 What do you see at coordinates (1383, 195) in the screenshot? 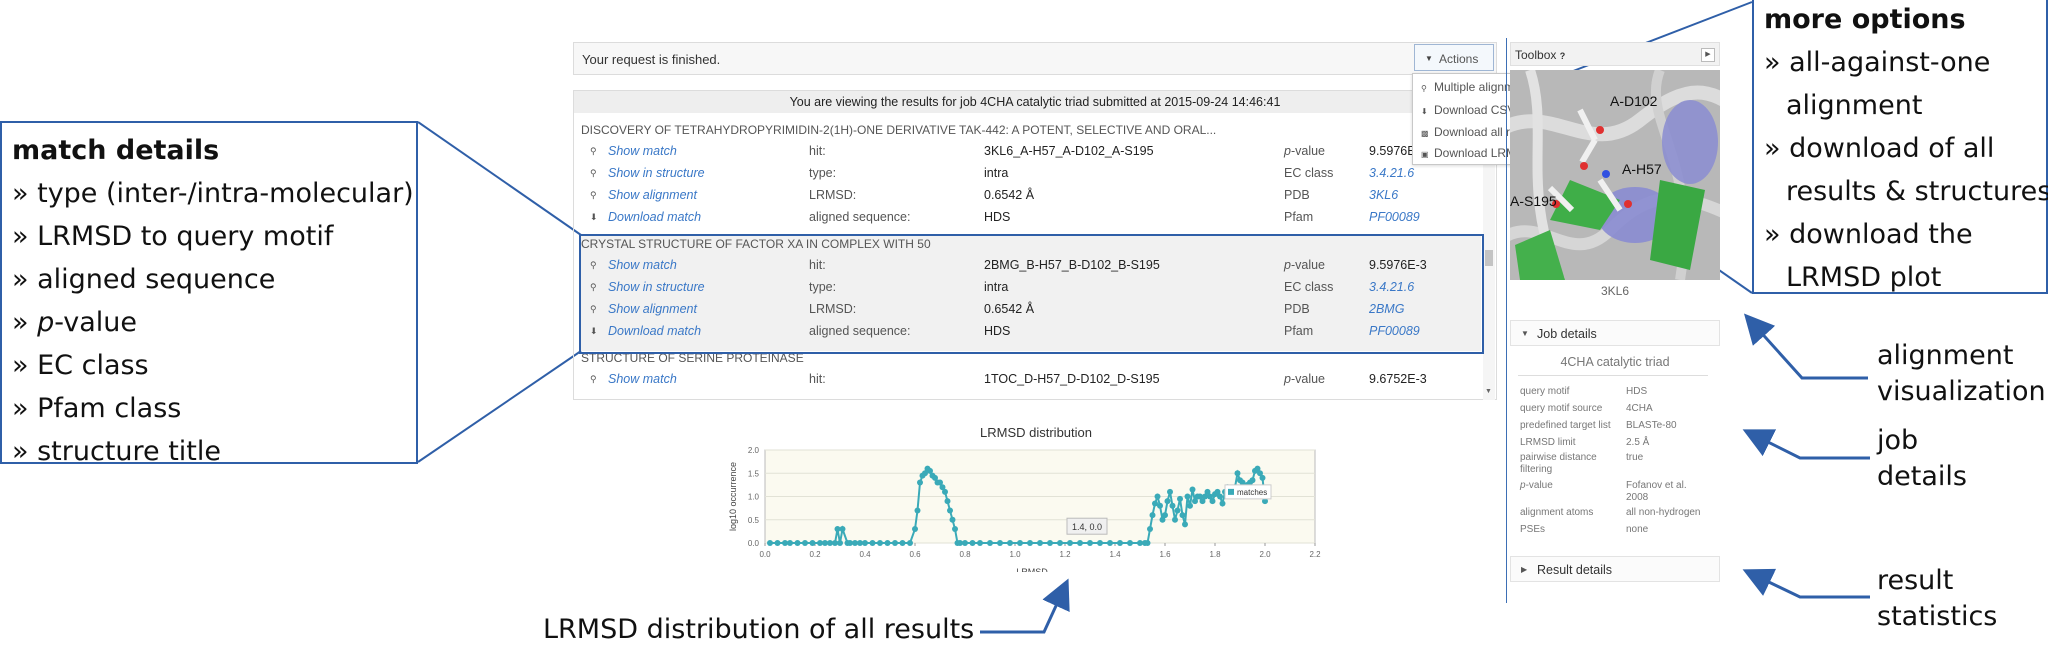
I see `meta-value: 3KL6` at bounding box center [1383, 195].